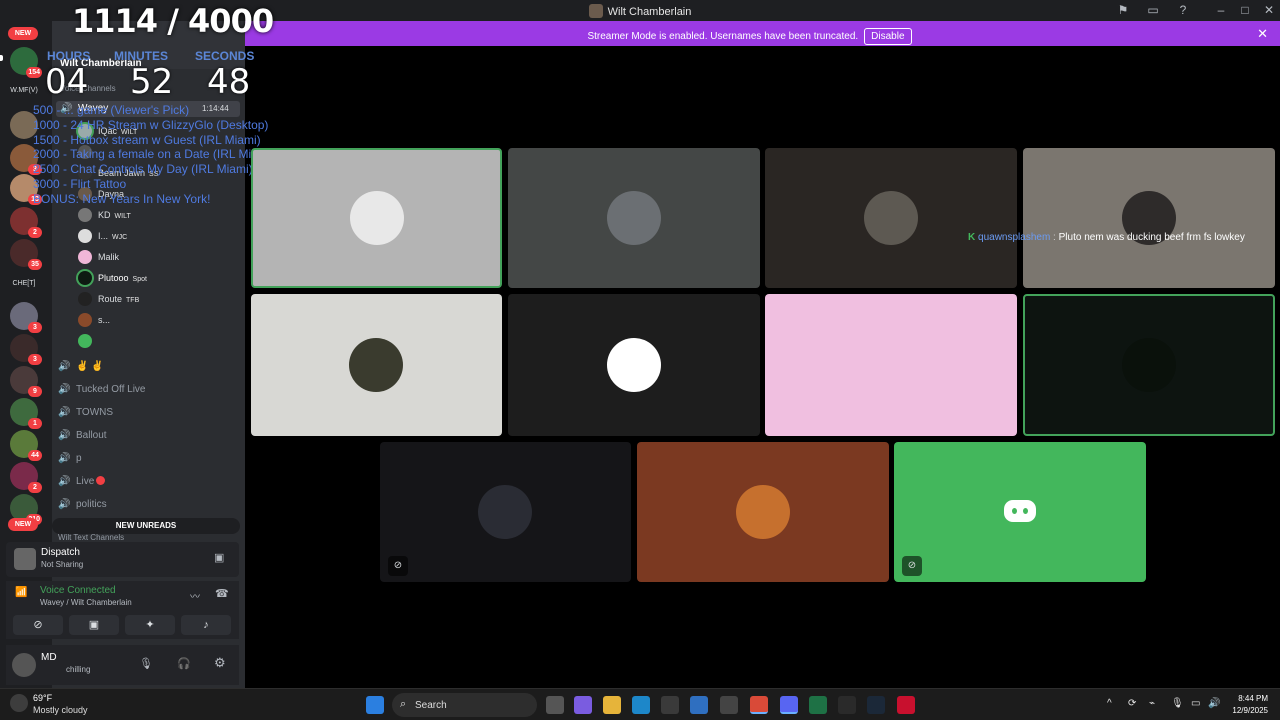 The height and width of the screenshot is (720, 1280). I want to click on task-view-icon, so click(555, 705).